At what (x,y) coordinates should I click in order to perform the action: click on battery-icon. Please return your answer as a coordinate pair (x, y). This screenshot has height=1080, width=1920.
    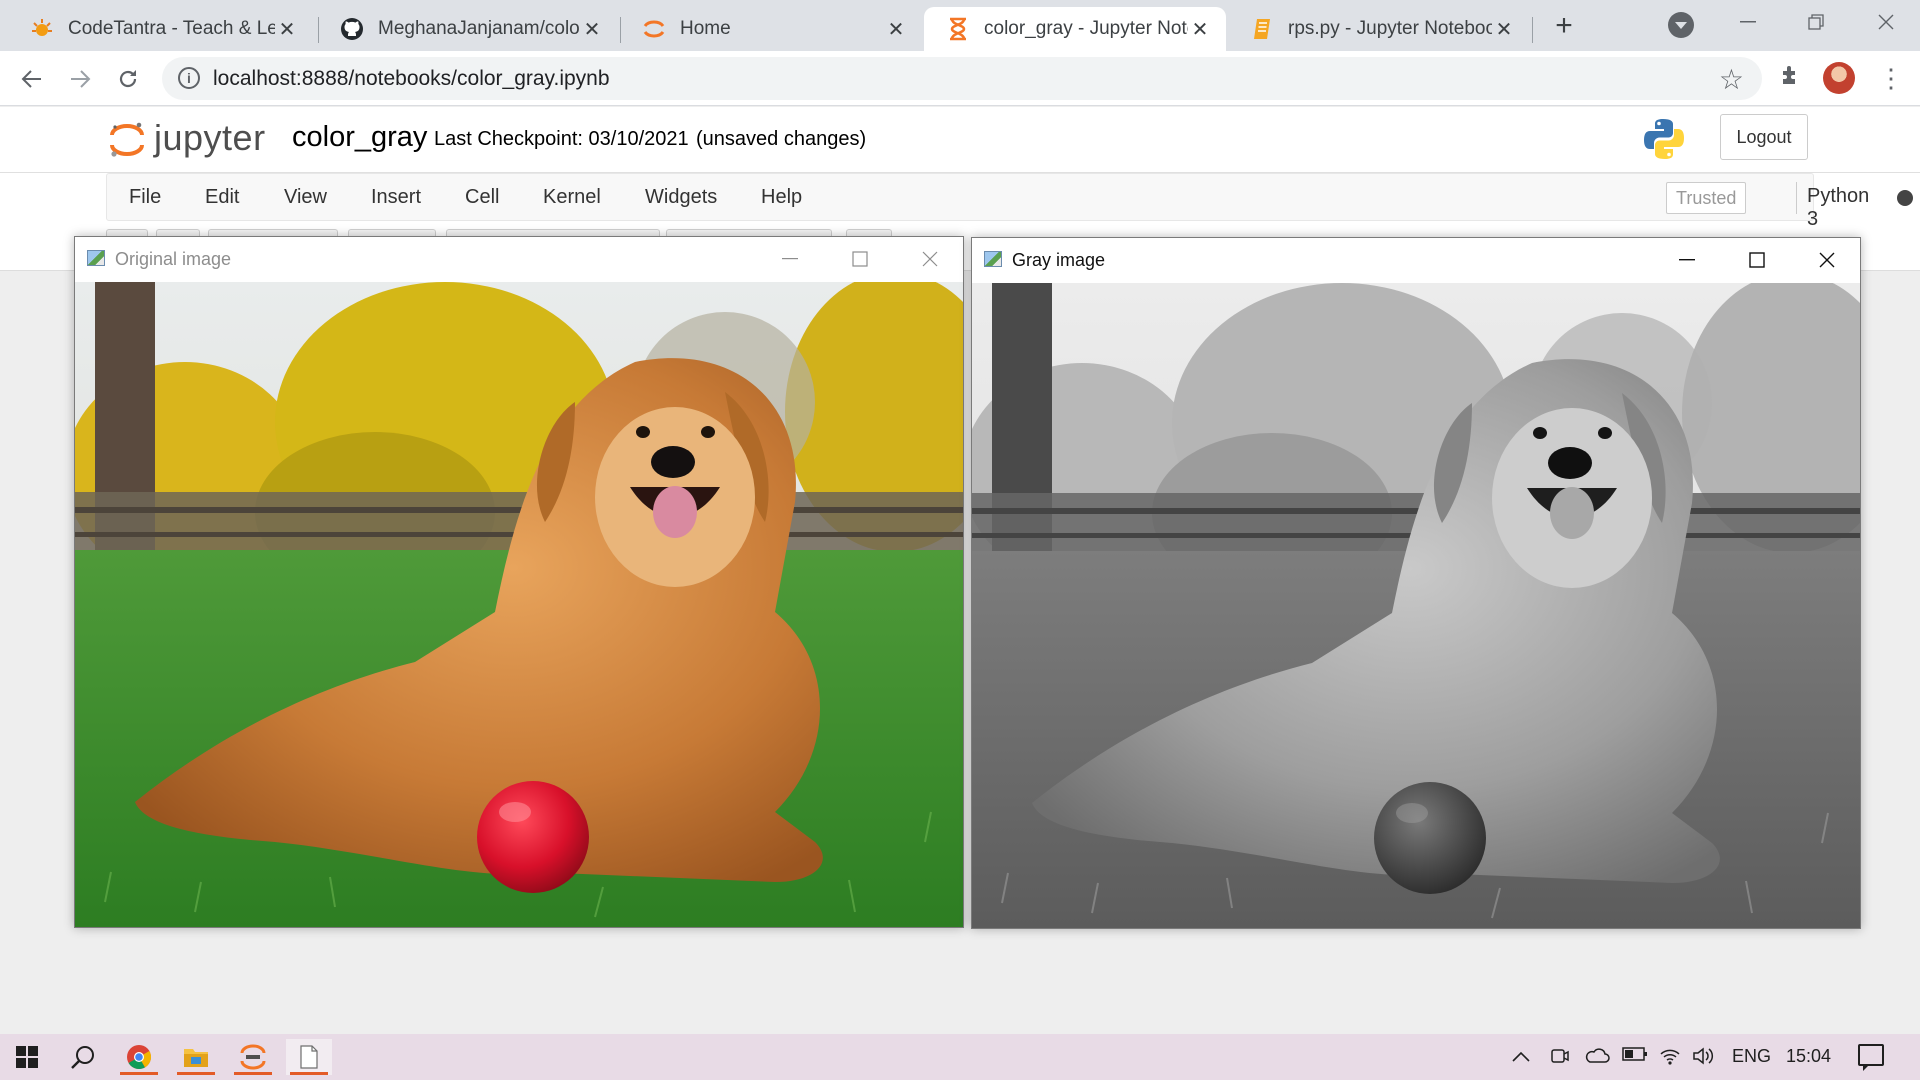
    Looking at the image, I should click on (1635, 1056).